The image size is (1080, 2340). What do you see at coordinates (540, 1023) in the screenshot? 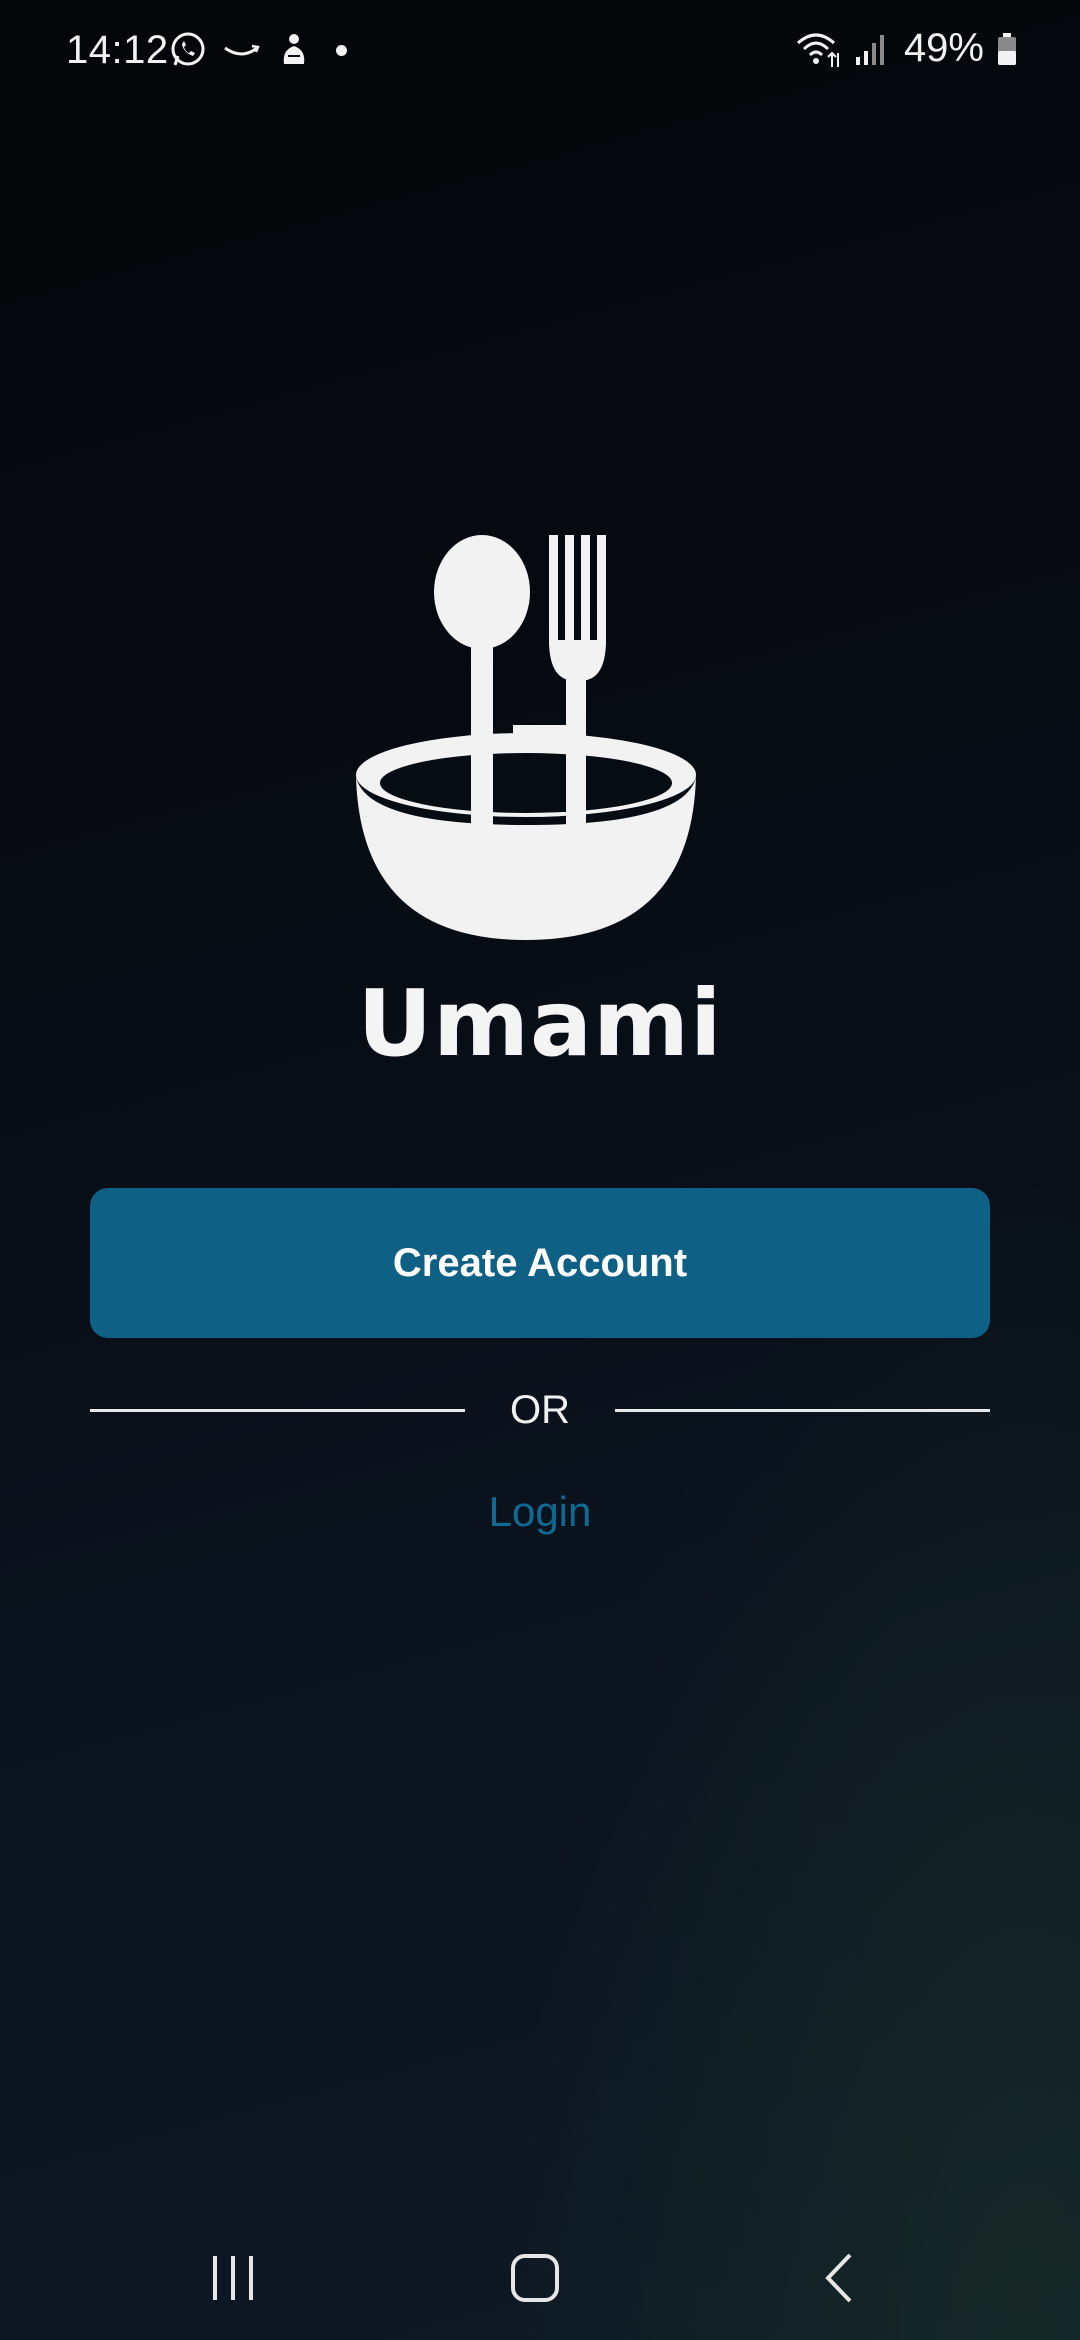
I see `app-name: Umami` at bounding box center [540, 1023].